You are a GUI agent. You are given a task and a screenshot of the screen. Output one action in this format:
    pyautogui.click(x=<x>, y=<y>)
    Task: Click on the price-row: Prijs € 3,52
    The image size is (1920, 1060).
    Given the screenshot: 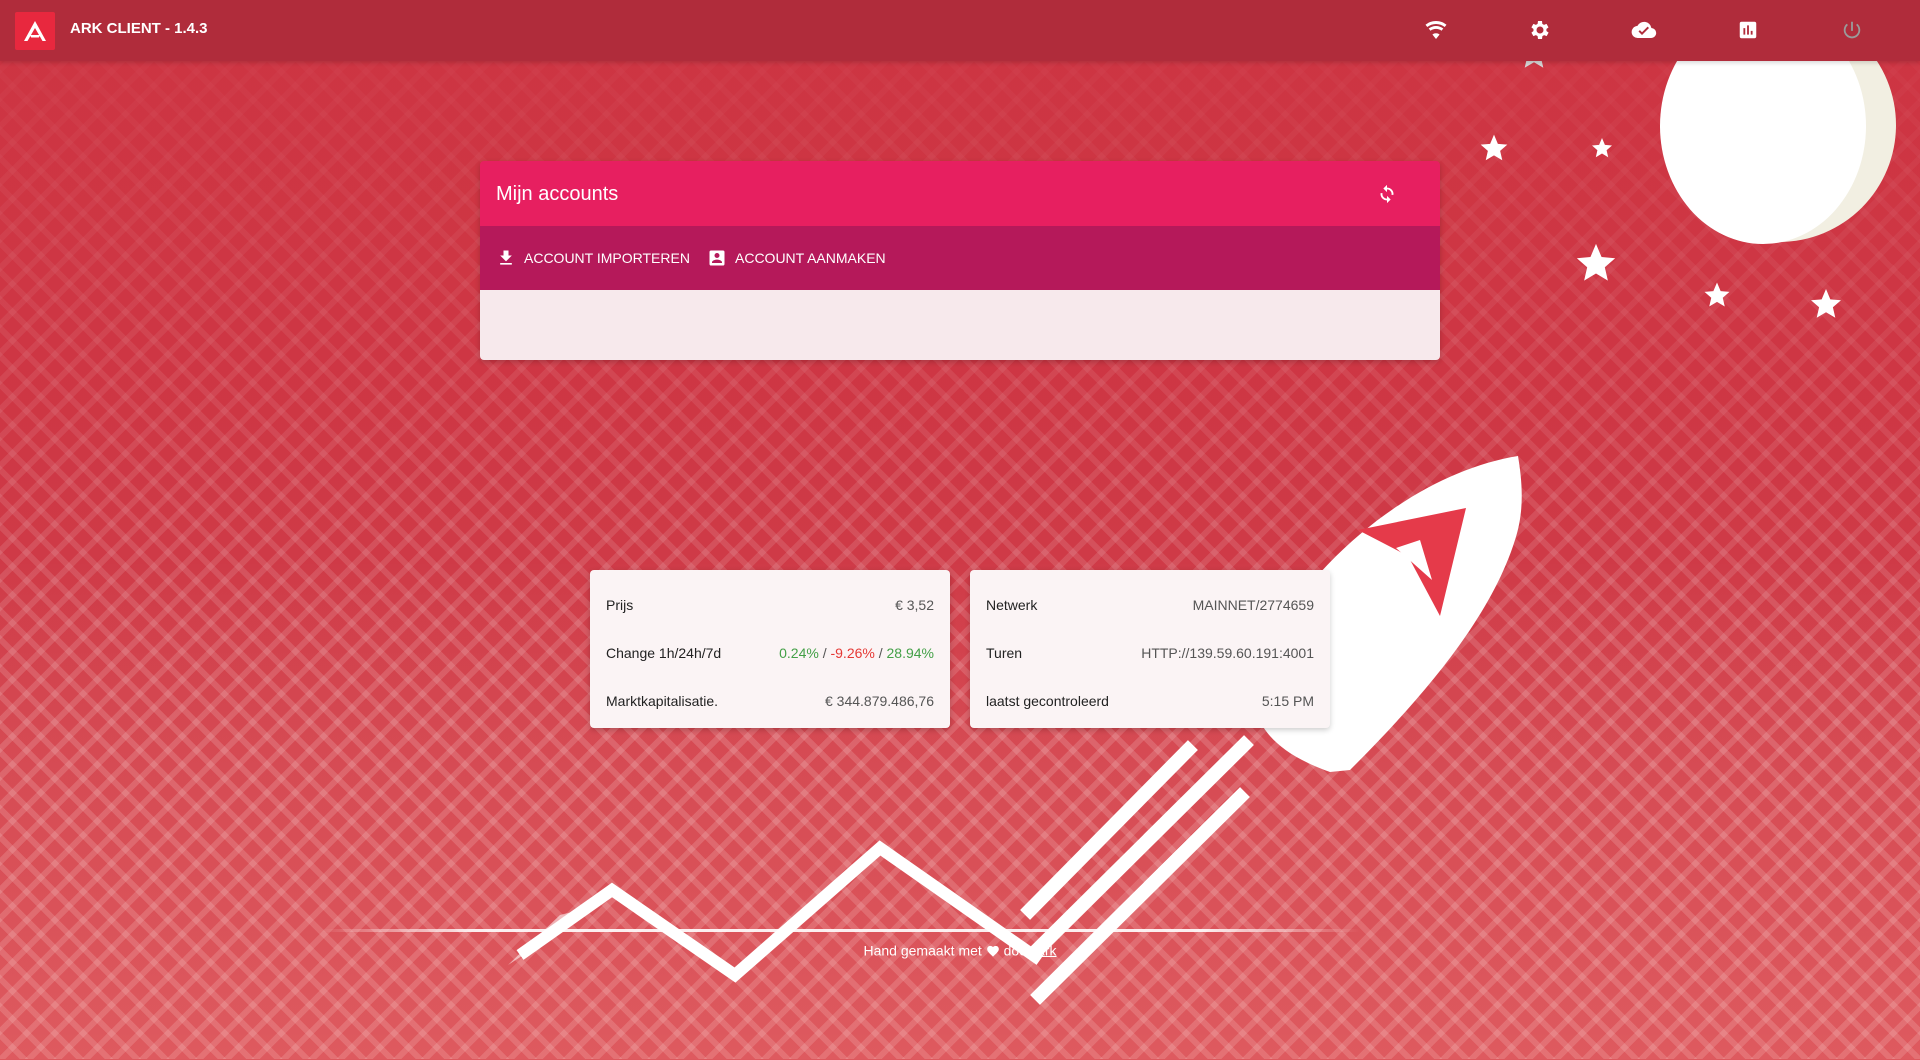 What is the action you would take?
    pyautogui.click(x=770, y=605)
    